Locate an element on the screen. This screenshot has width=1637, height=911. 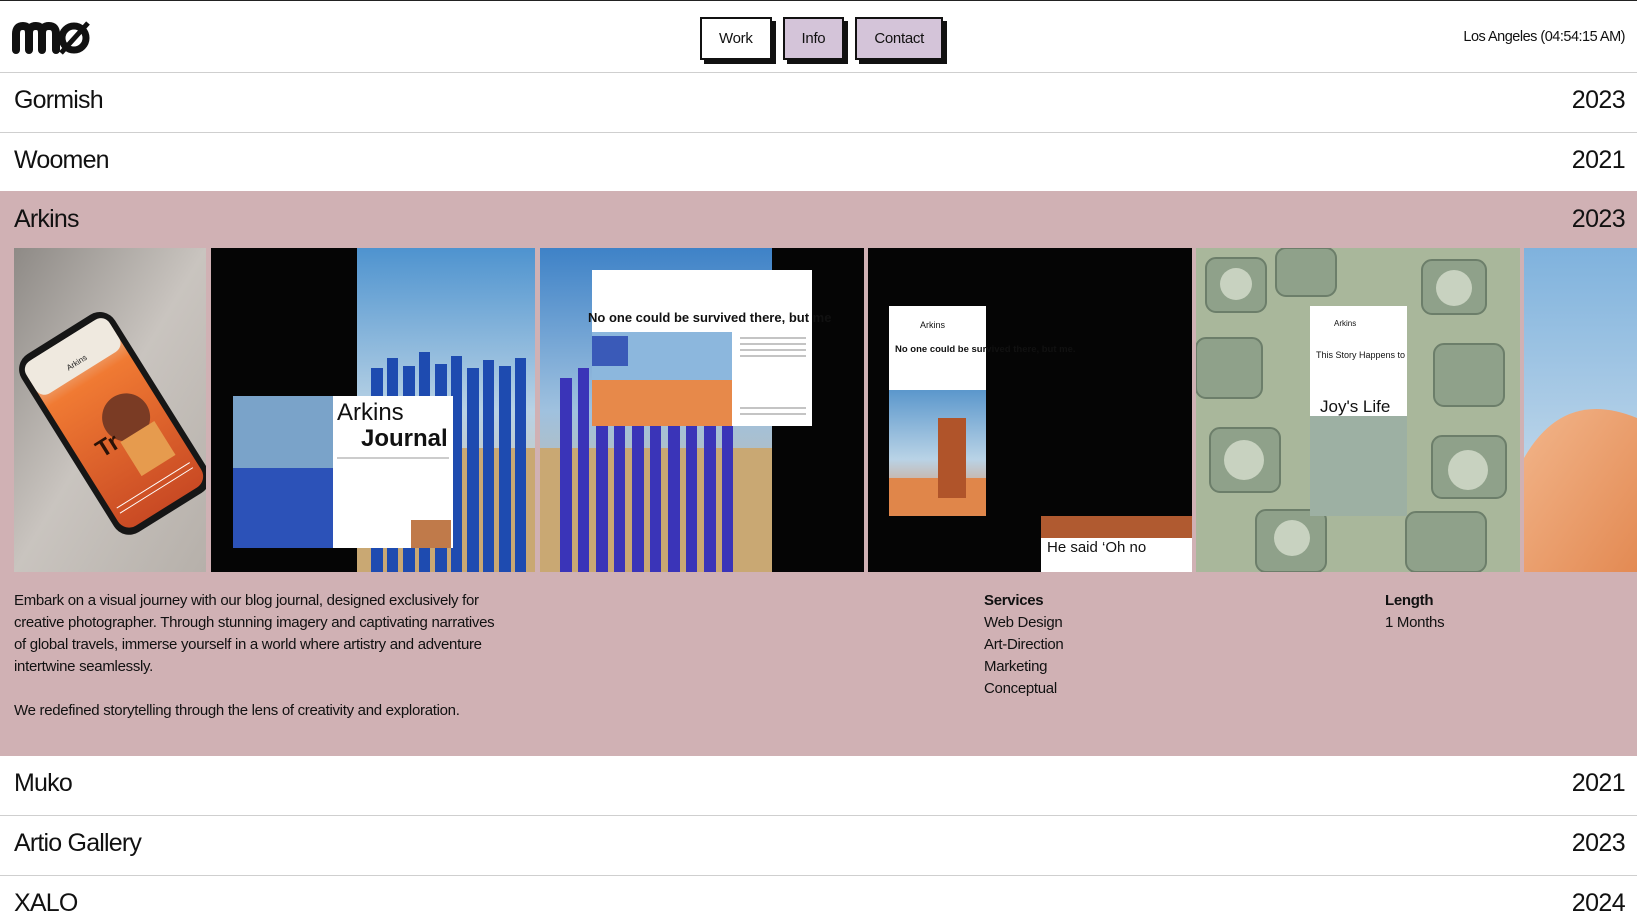
service-item: Marketing is located at coordinates (1016, 666).